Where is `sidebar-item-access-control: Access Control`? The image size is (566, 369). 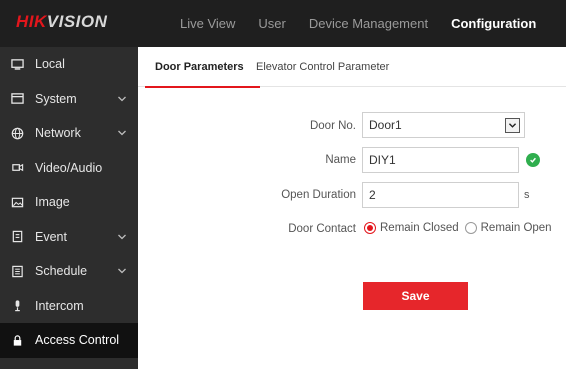
sidebar-item-access-control: Access Control is located at coordinates (69, 340).